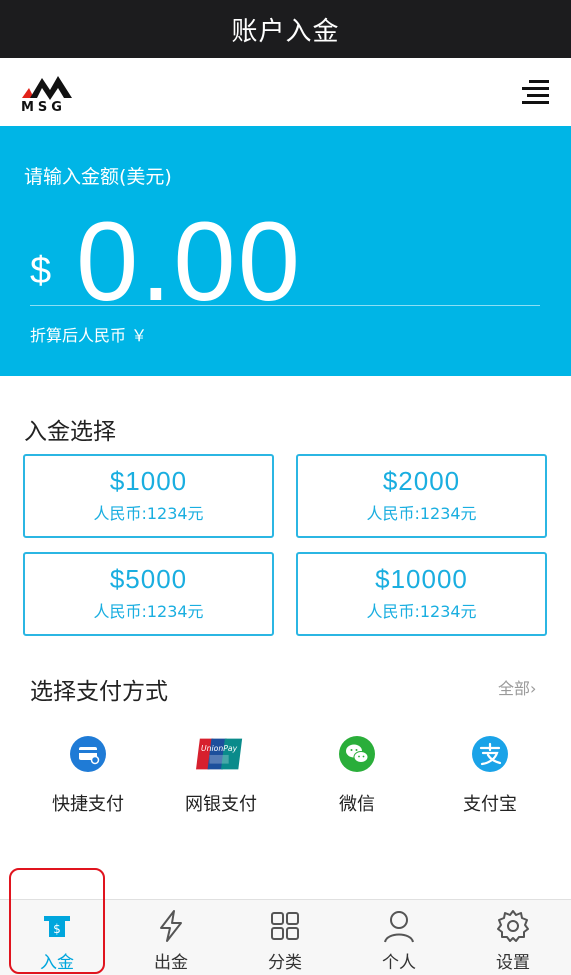 This screenshot has width=571, height=975. I want to click on amount-prompt: 请输入金额(美元), so click(98, 177).